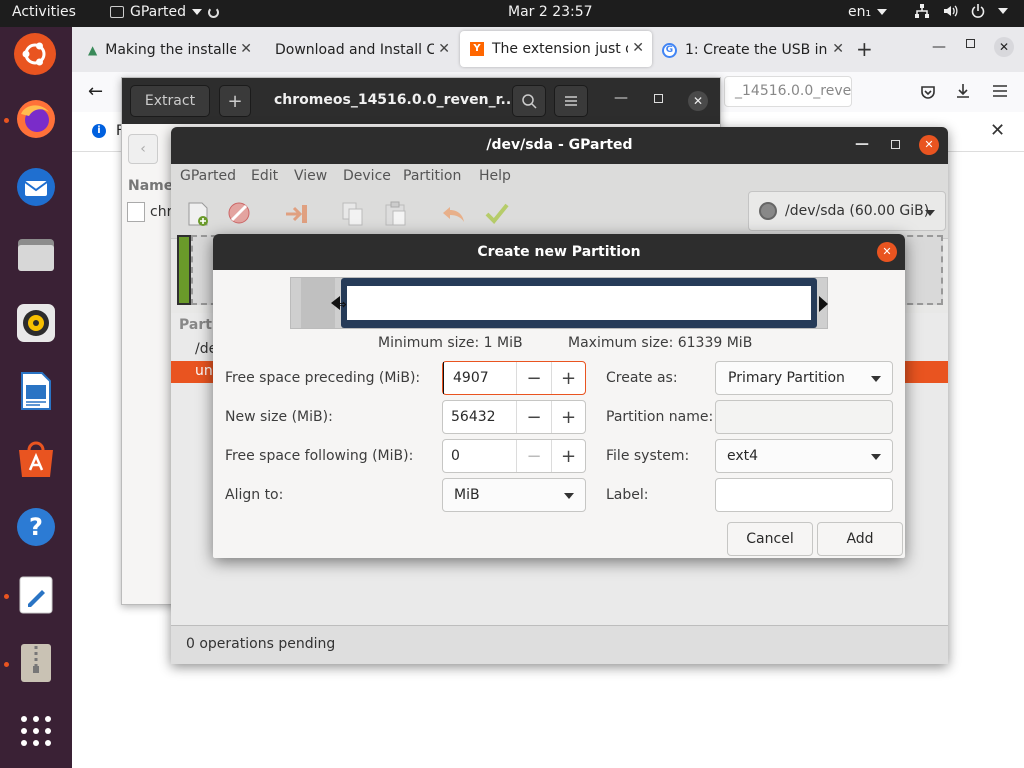 The height and width of the screenshot is (768, 1024). Describe the element at coordinates (497, 213) in the screenshot. I see `apply-checkmark-icon` at that location.